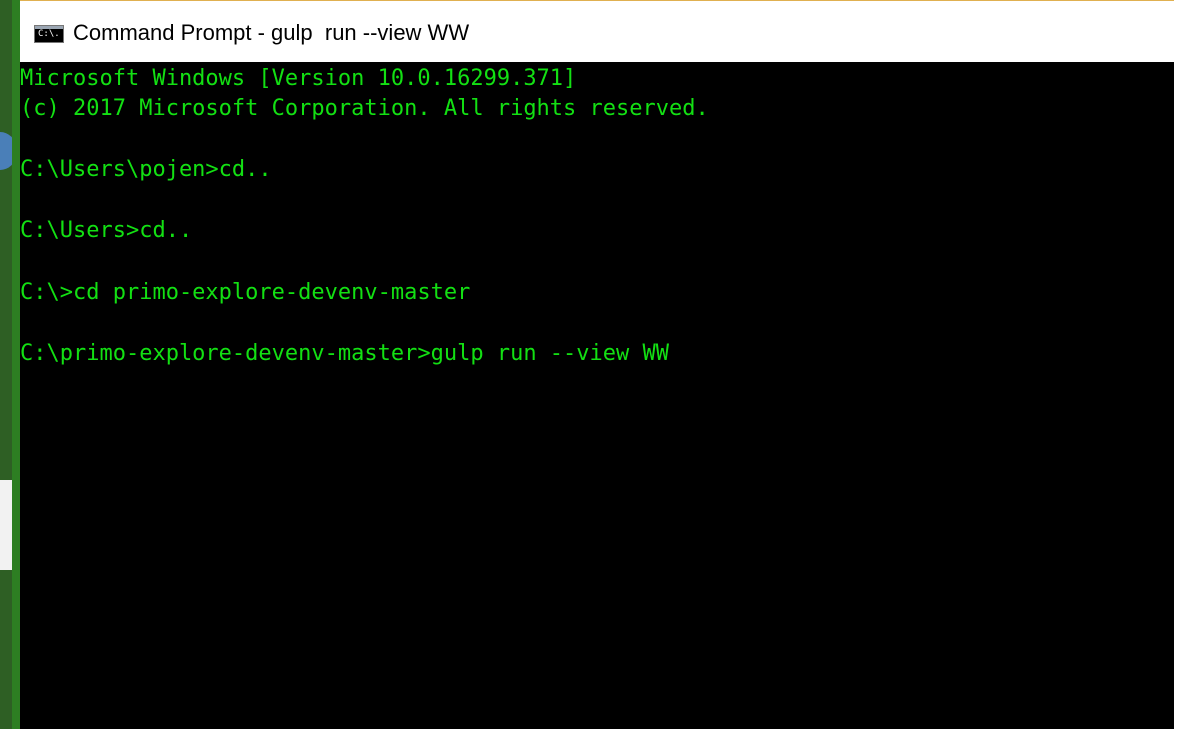 The image size is (1182, 729). What do you see at coordinates (271, 32) in the screenshot?
I see `window-title: Command Prompt - gulp run --view WW` at bounding box center [271, 32].